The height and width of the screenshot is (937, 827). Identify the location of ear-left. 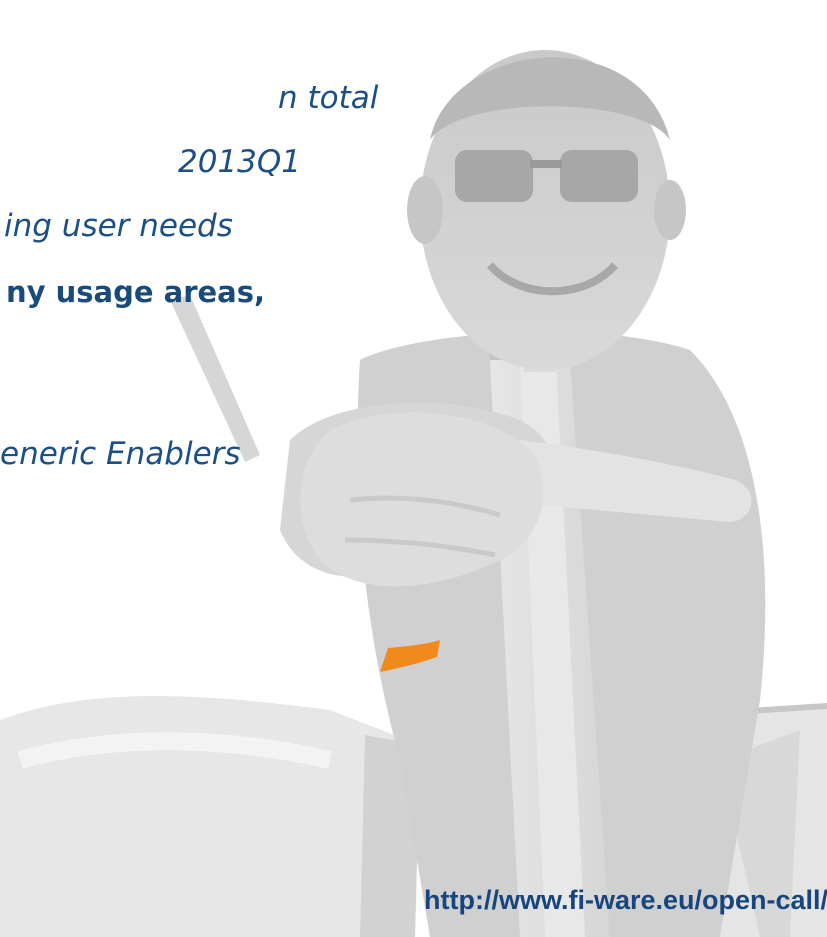
(425, 210).